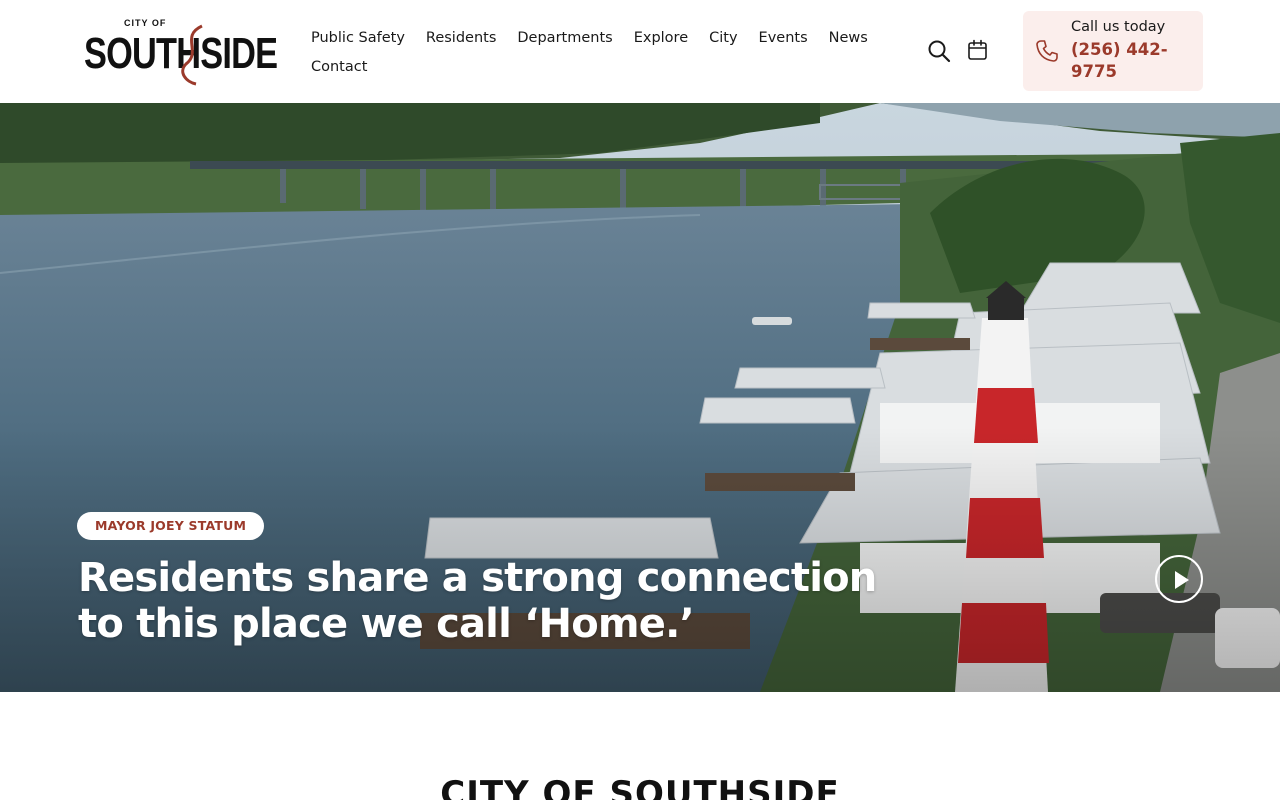 The height and width of the screenshot is (800, 1280). I want to click on search-button, so click(939, 51).